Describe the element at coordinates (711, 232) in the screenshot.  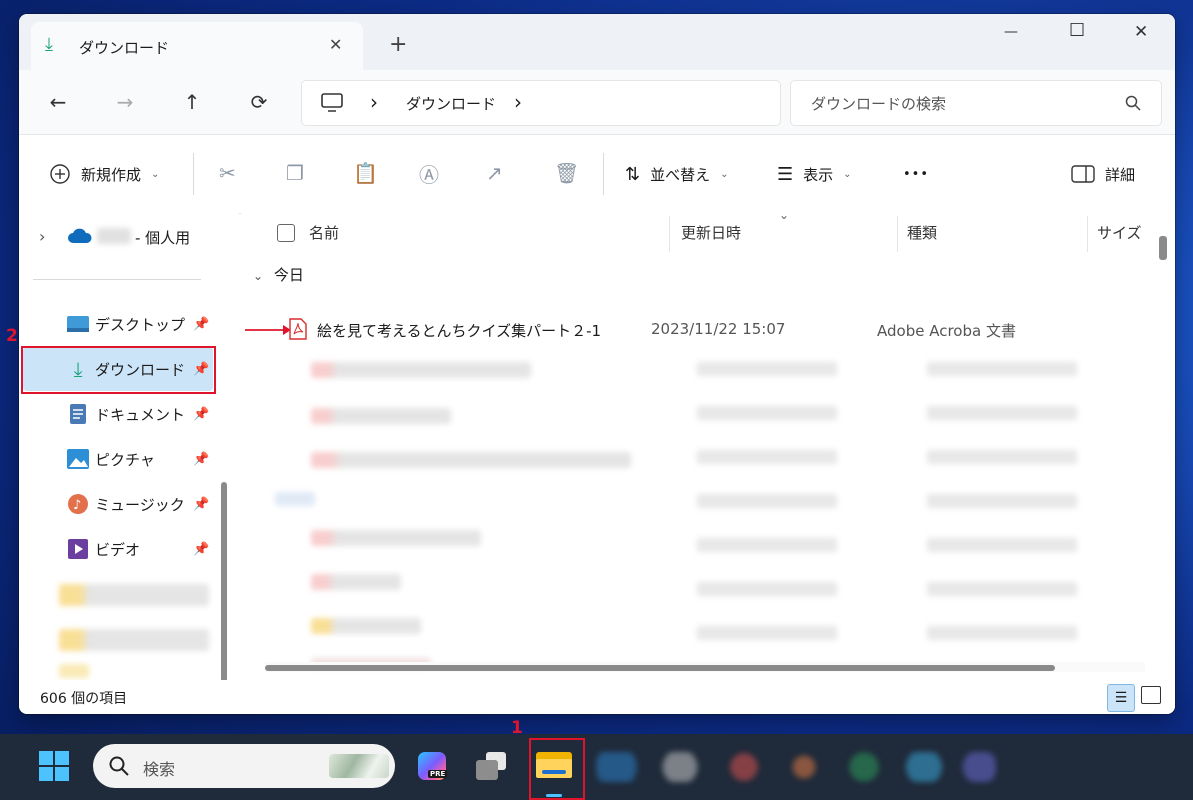
I see `column-header-date: 更新日時` at that location.